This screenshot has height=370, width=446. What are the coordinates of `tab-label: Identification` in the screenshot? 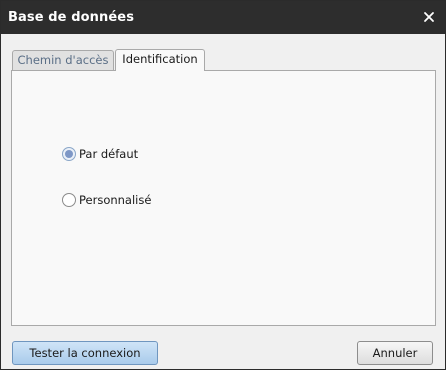 It's located at (160, 59).